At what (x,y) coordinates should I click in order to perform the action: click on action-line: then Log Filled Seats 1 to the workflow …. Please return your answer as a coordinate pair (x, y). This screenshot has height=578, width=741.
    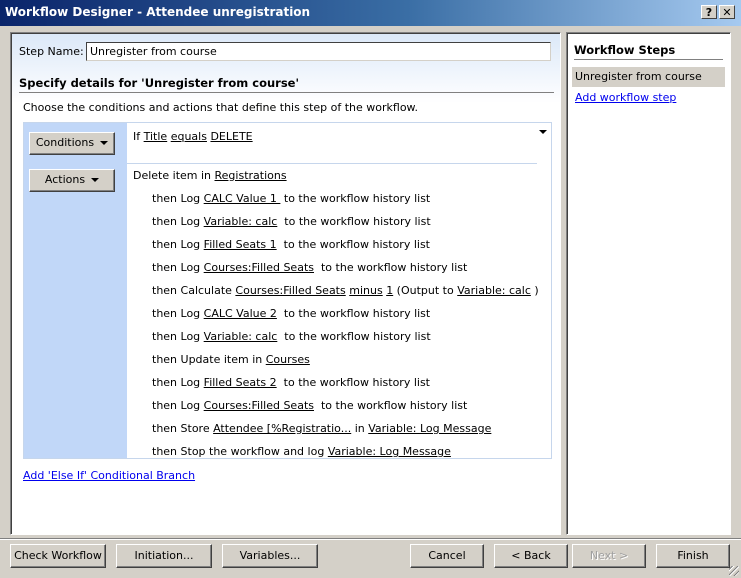
    Looking at the image, I should click on (336, 249).